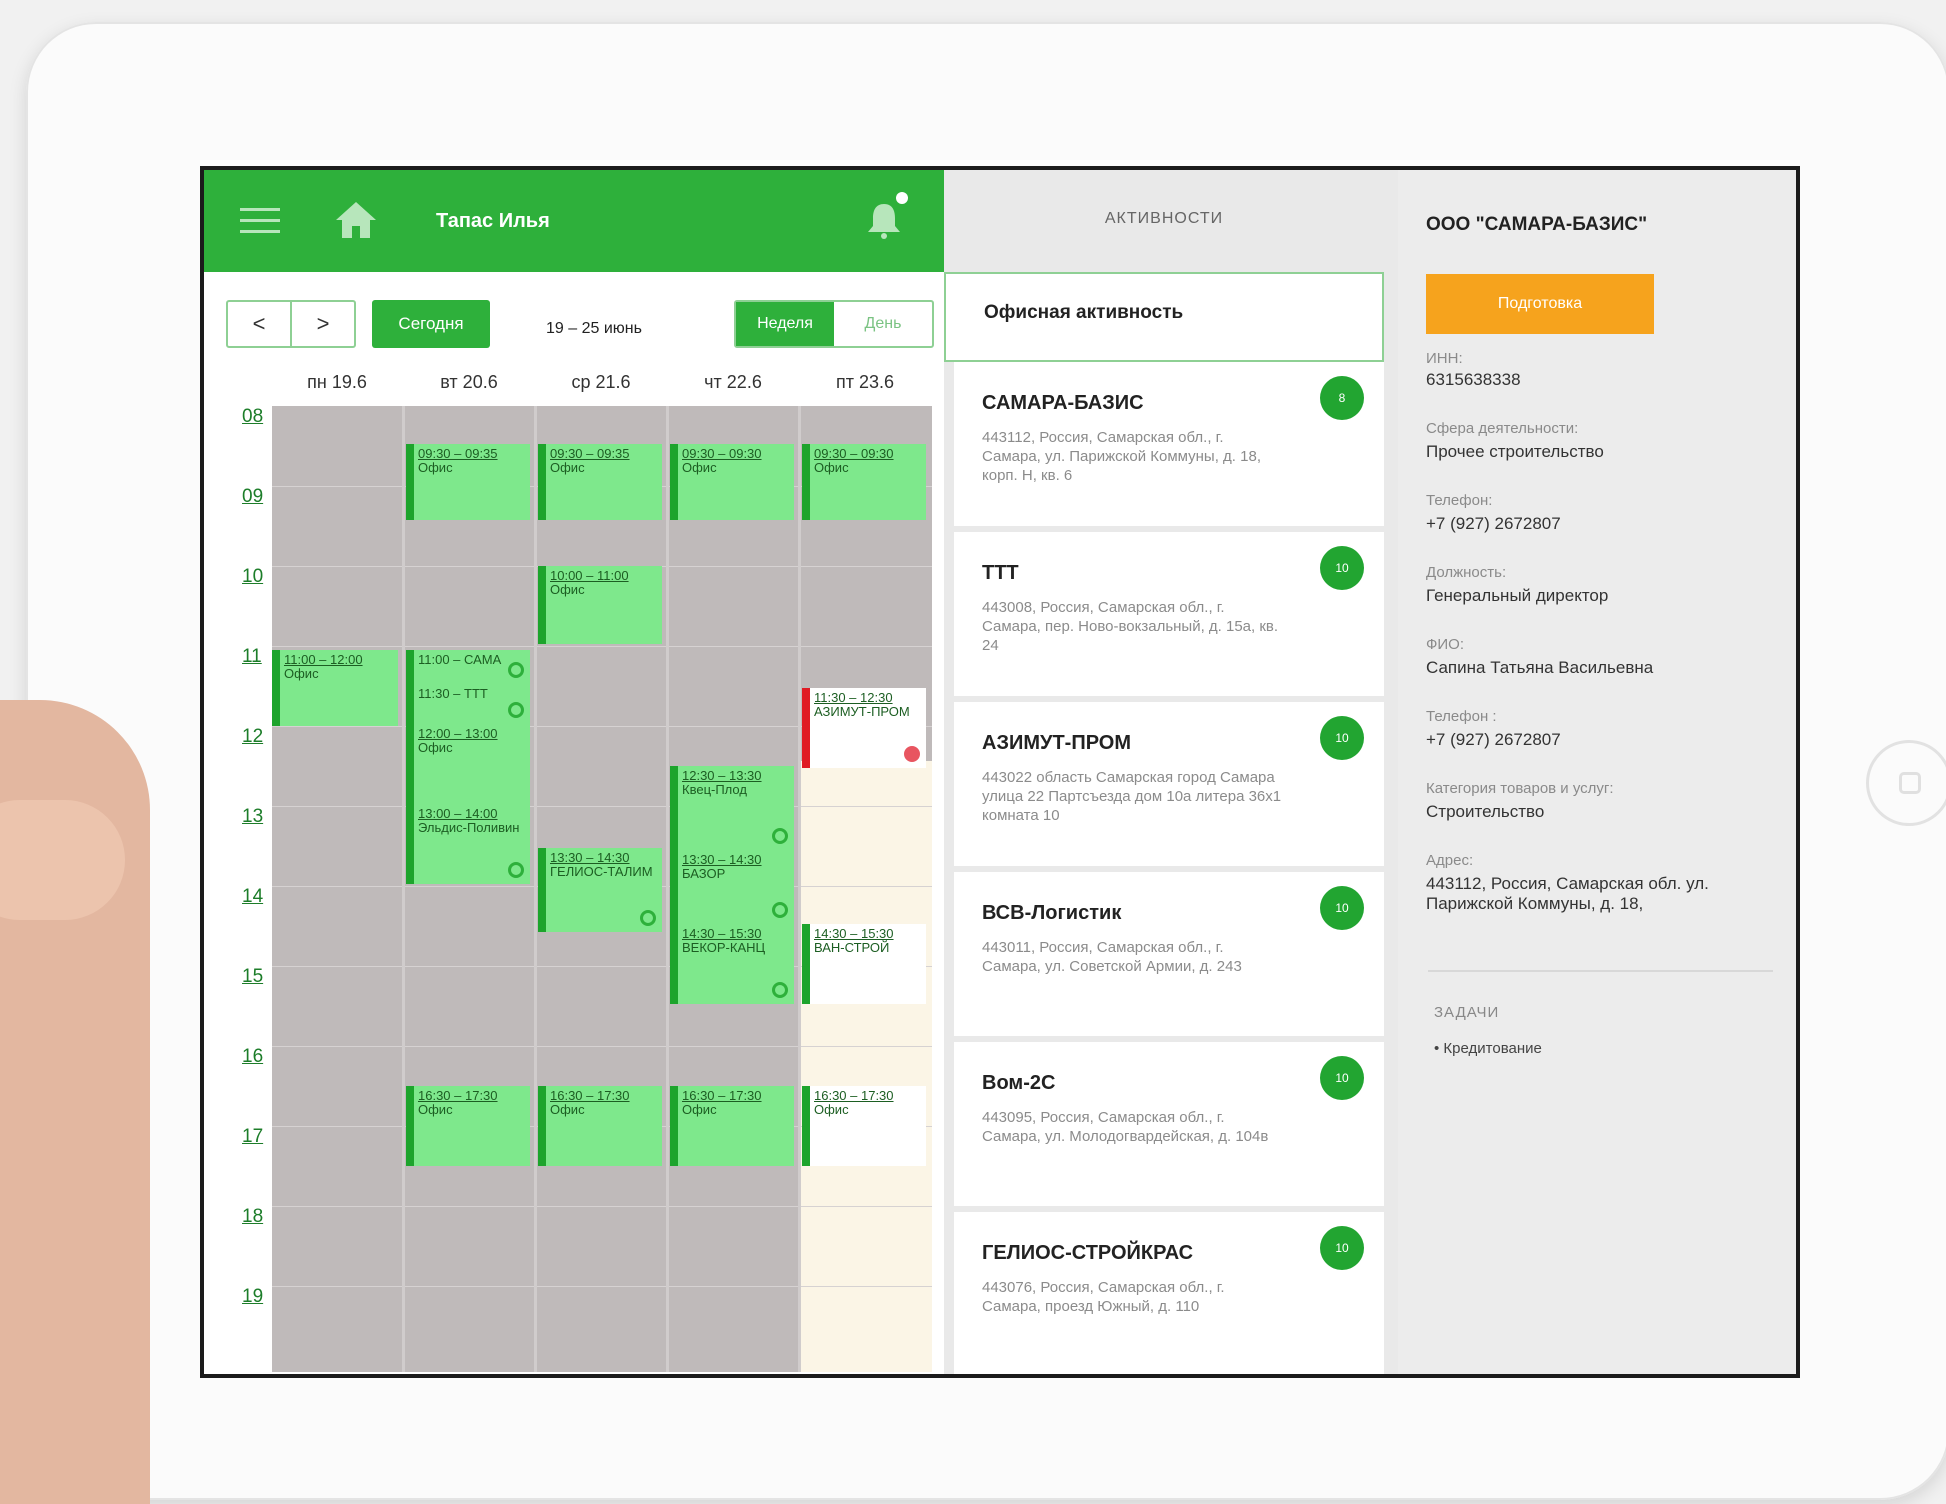 The image size is (1946, 1504). I want to click on event-time: 12:00 – 13:00, so click(458, 733).